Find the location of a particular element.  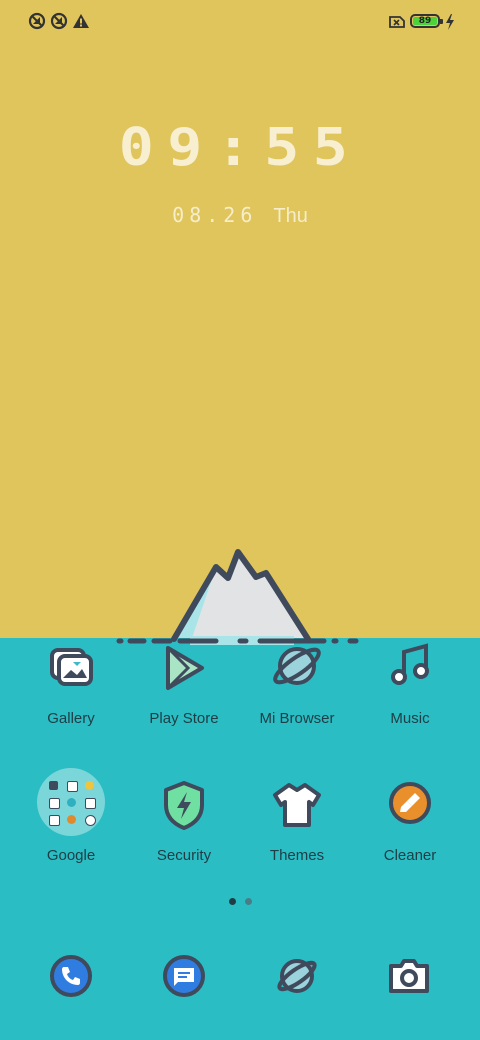

messages-icon is located at coordinates (184, 976).